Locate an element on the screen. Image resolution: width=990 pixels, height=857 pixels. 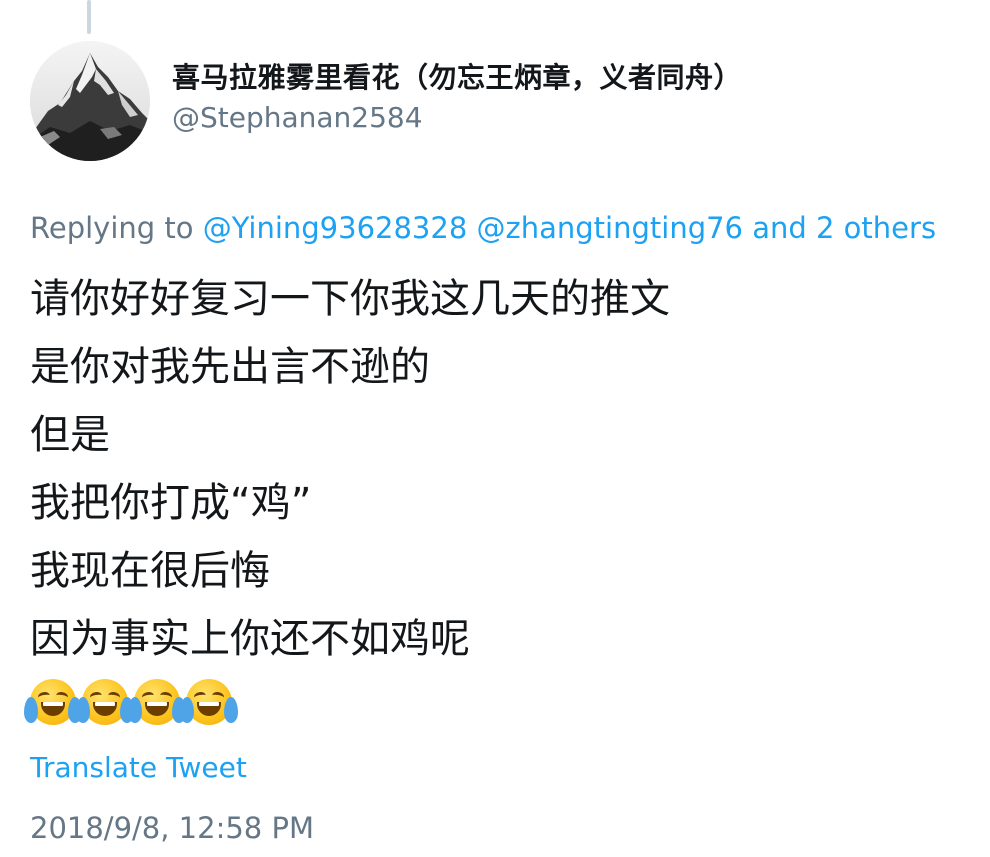
avatar is located at coordinates (90, 101).